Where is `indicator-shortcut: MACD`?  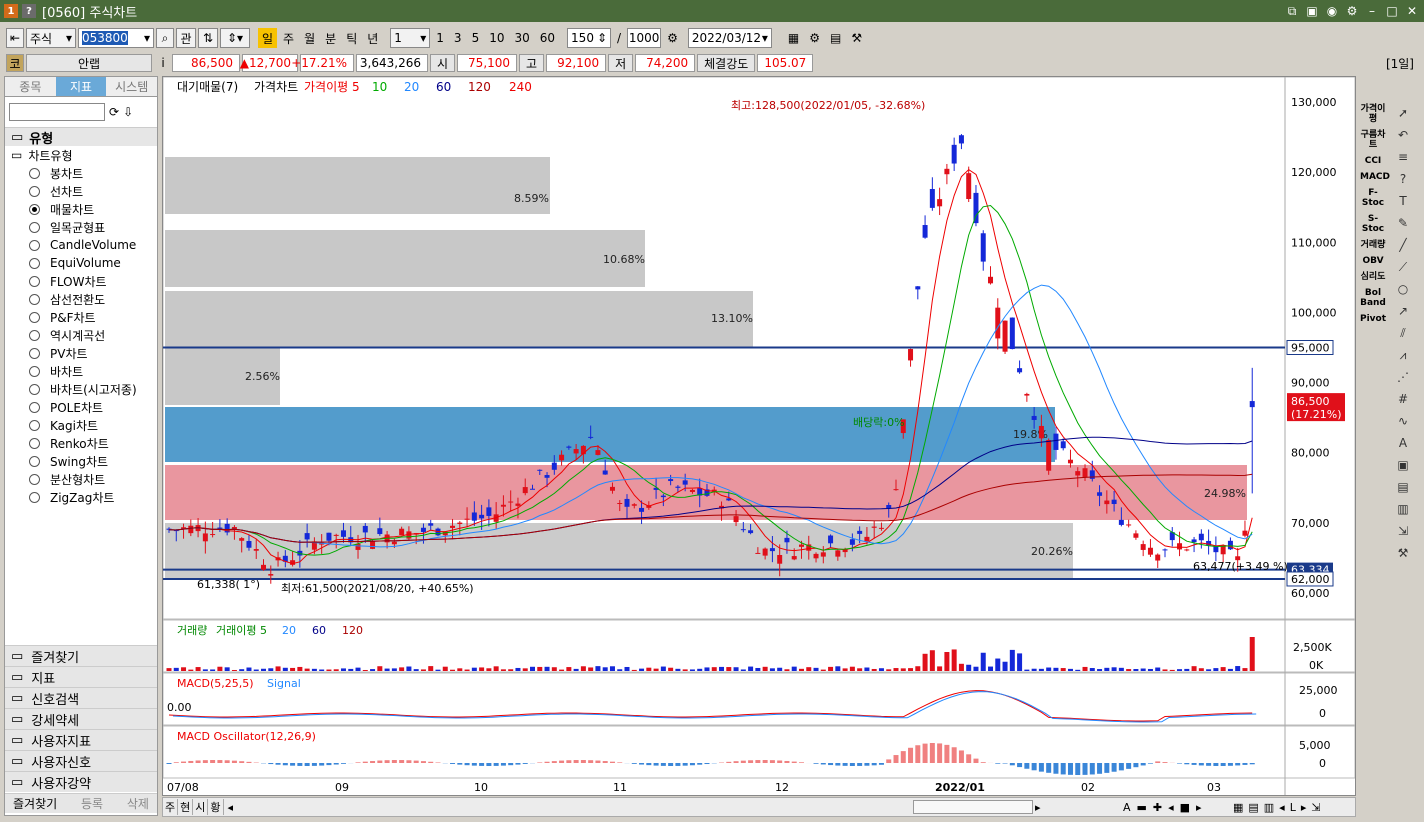
indicator-shortcut: MACD is located at coordinates (1375, 177).